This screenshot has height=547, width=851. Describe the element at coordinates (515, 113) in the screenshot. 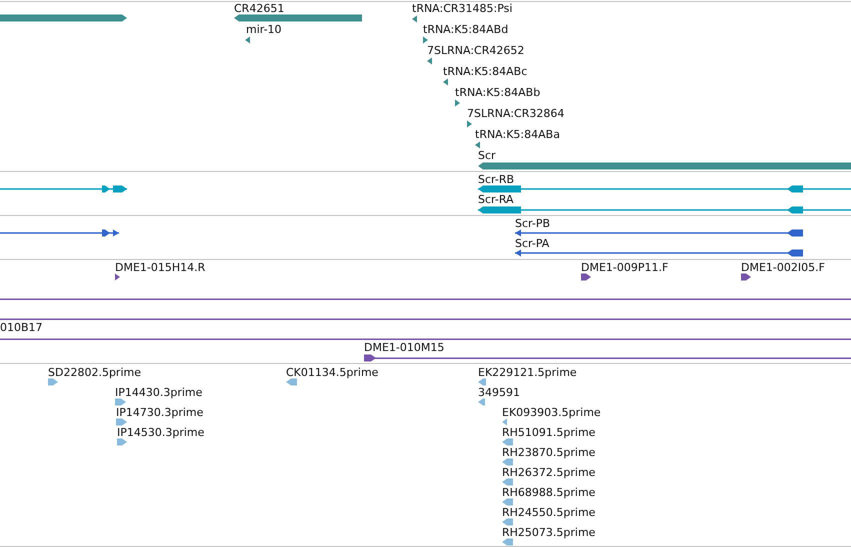

I see `feature-label: 7SLRNA:CR32864` at that location.